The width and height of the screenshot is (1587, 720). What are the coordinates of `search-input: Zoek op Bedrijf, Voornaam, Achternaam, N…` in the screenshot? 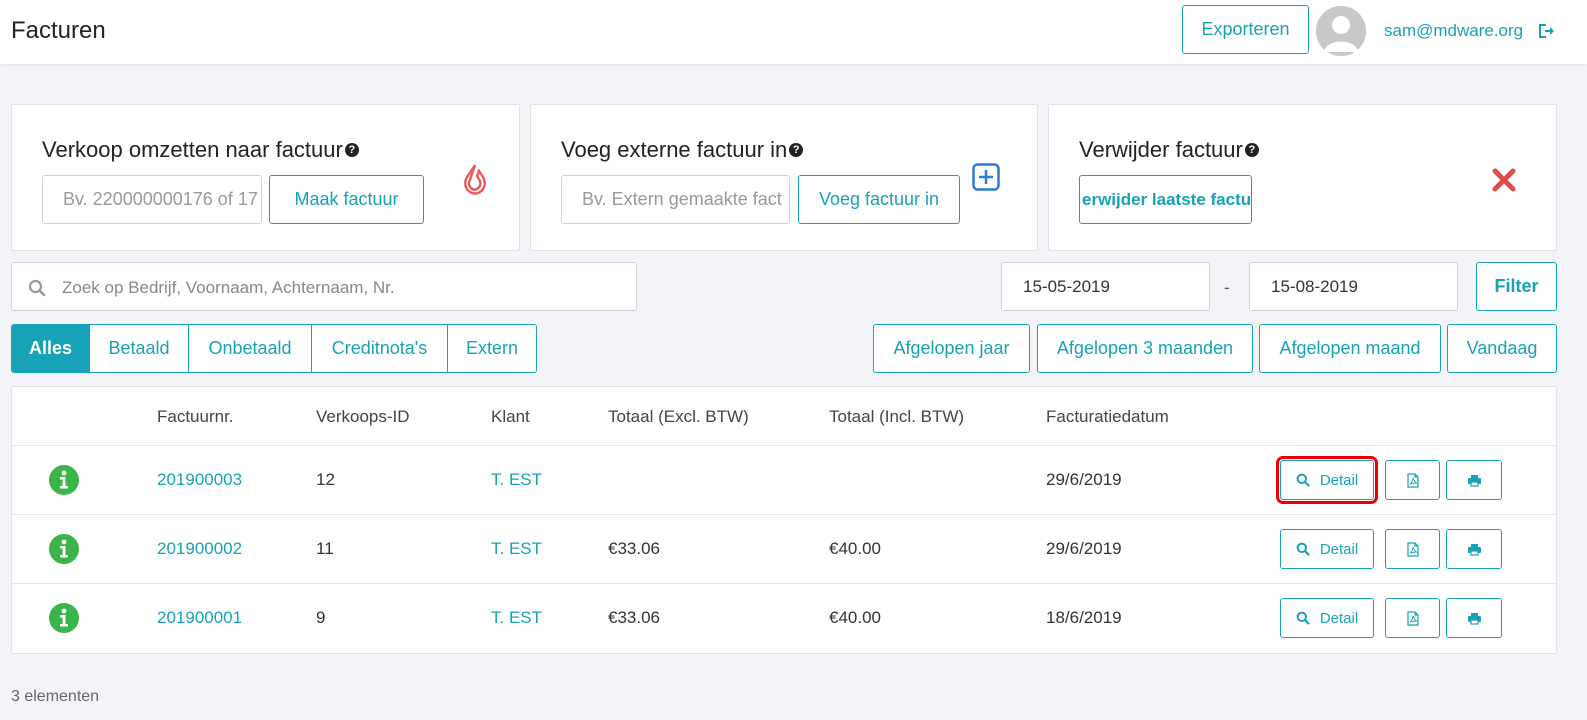 It's located at (324, 286).